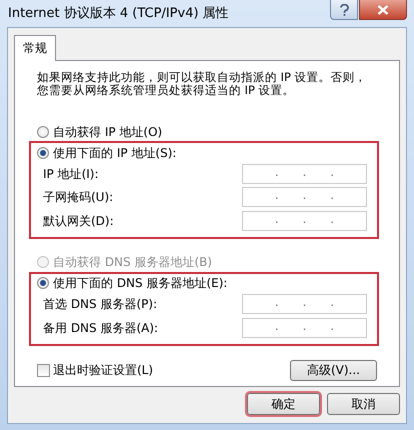  I want to click on description-line: 您需要从网络系统管理员处获得适当的 IP 设置。, so click(166, 90).